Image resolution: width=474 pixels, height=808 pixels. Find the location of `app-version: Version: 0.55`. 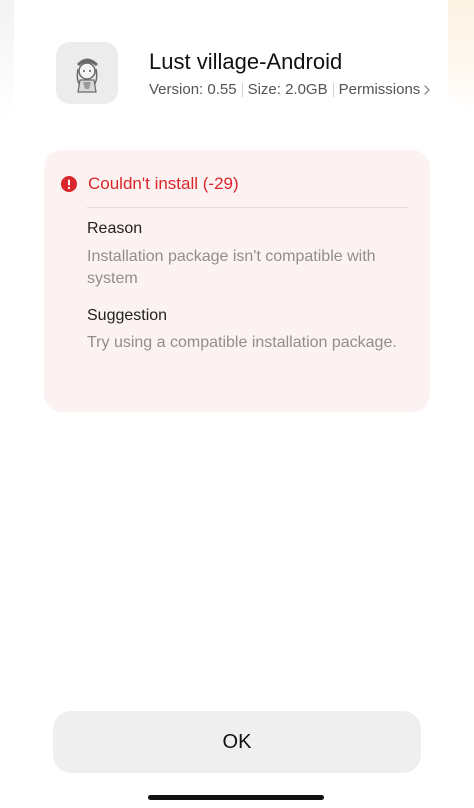

app-version: Version: 0.55 is located at coordinates (193, 89).